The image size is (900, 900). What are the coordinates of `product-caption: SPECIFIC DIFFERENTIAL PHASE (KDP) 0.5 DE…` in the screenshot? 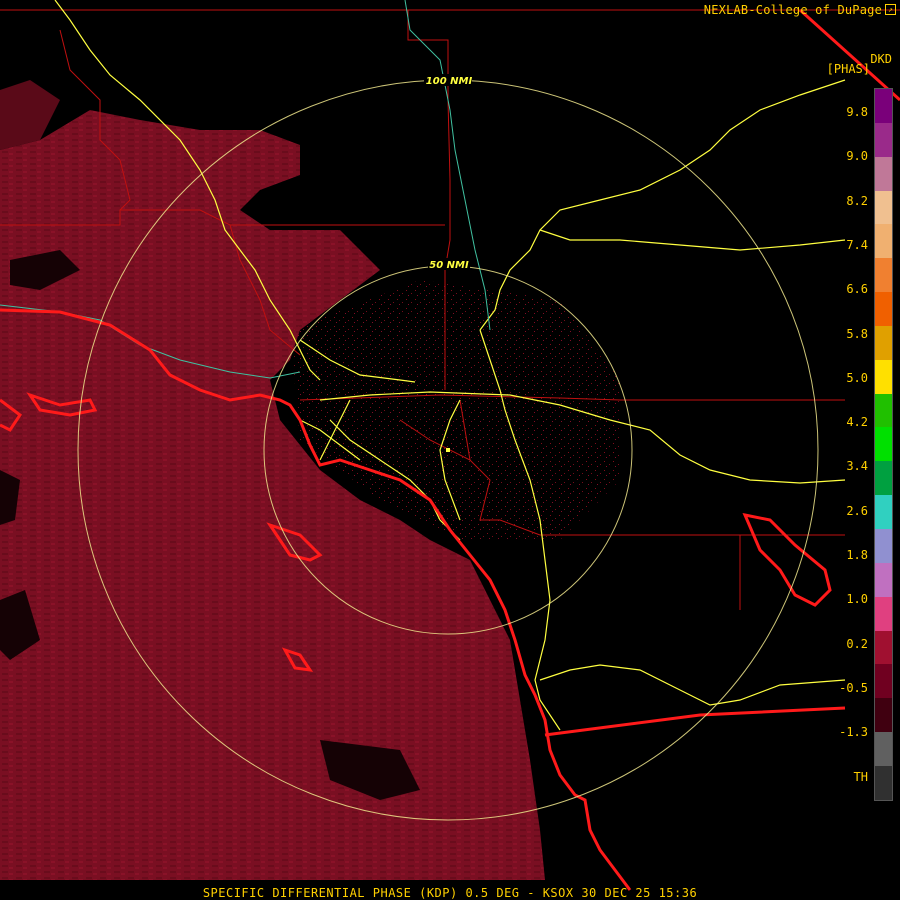 It's located at (450, 893).